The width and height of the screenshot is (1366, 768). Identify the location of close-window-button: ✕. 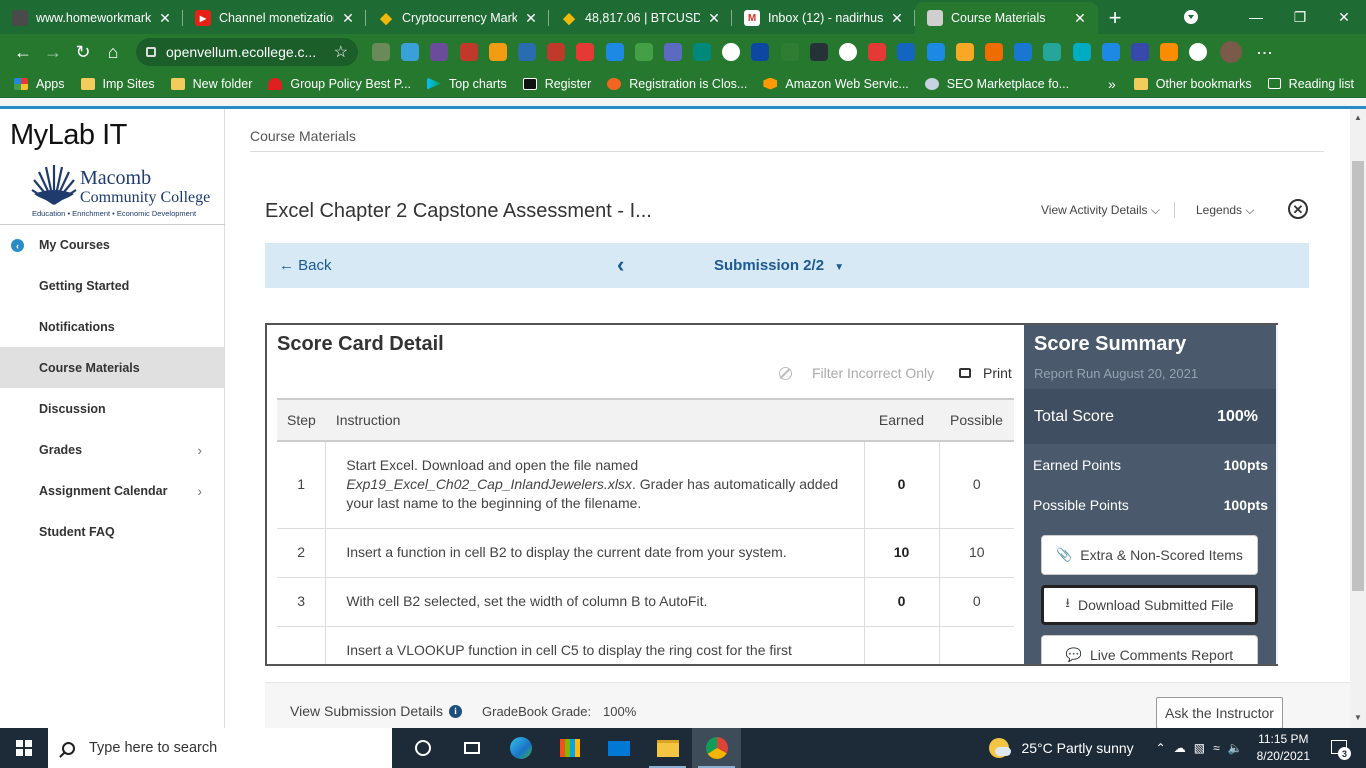
(1344, 17).